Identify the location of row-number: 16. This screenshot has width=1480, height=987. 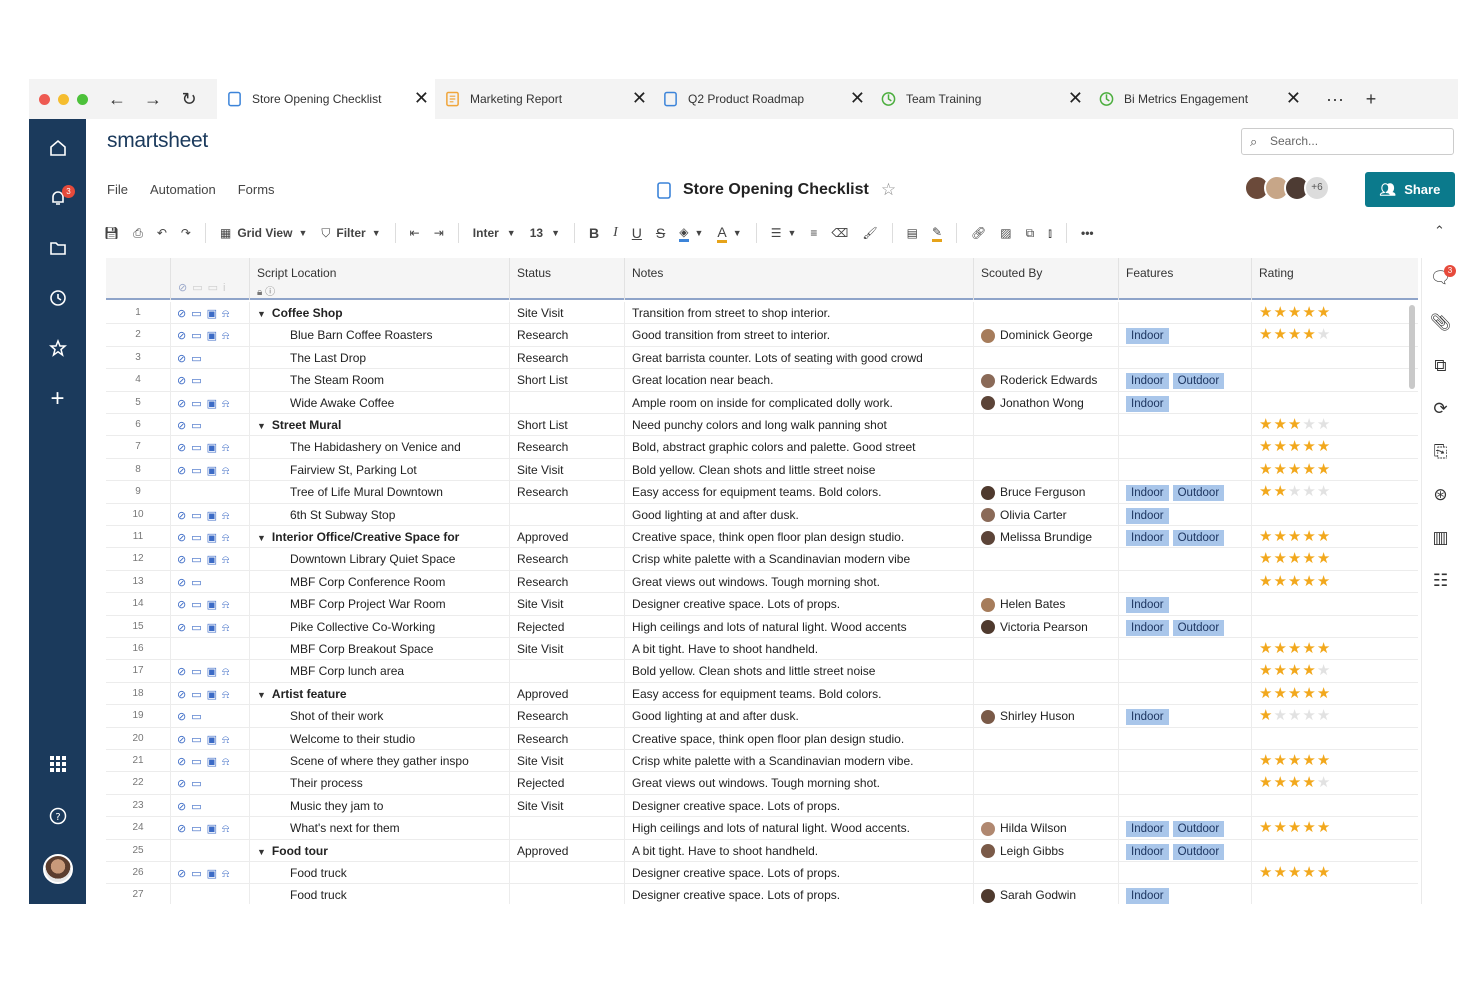
(138, 649).